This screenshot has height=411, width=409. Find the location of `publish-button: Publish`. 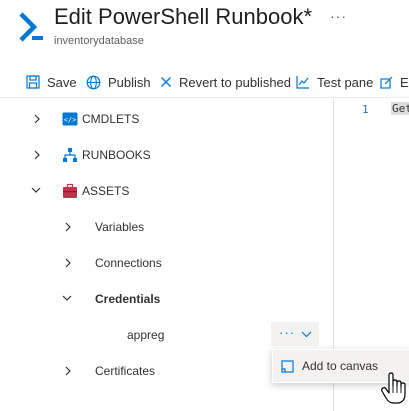

publish-button: Publish is located at coordinates (118, 82).